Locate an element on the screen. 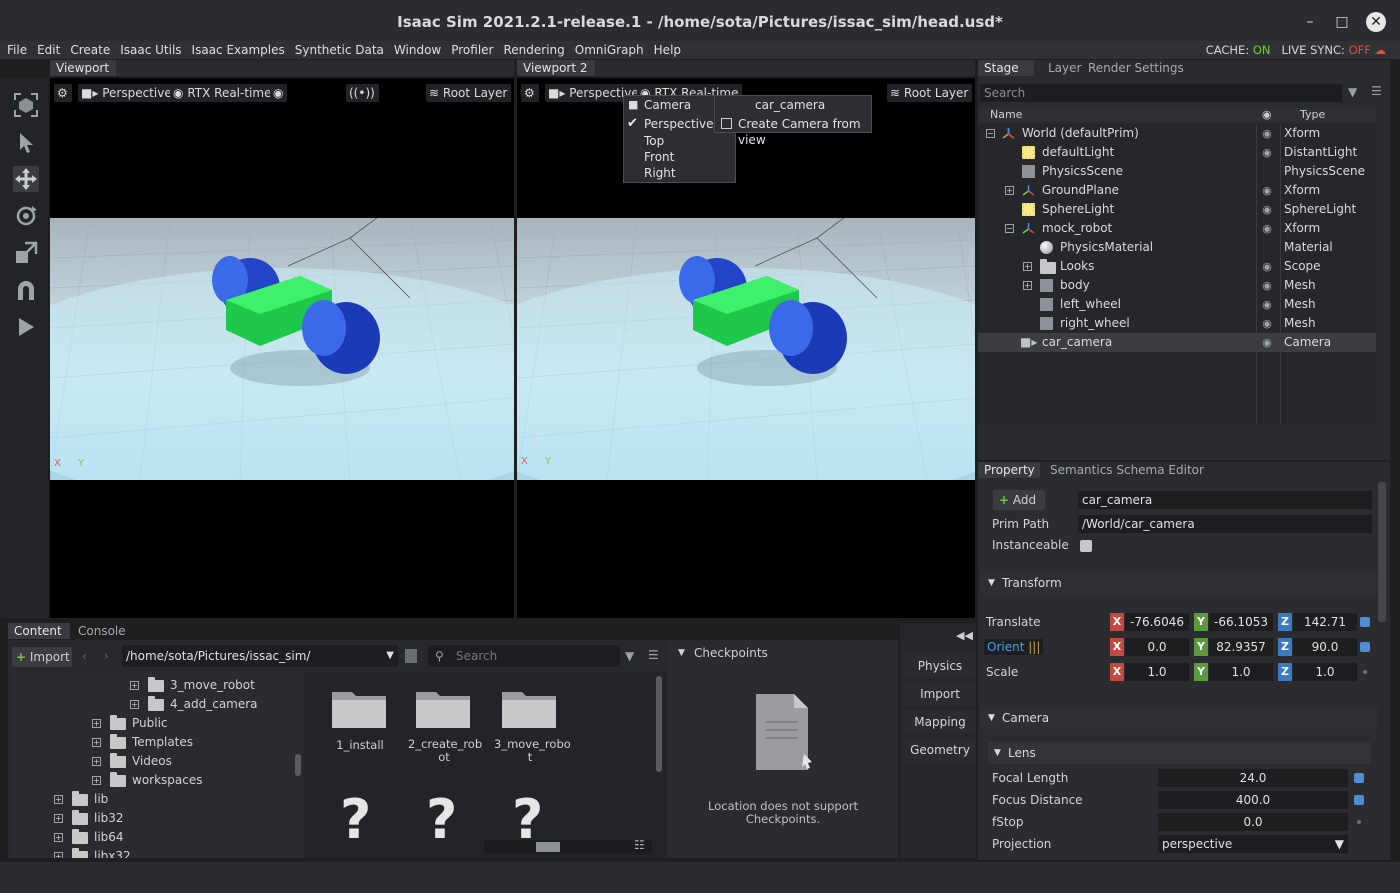 This screenshot has height=893, width=1400. menu-synthetic-data: Synthetic Data is located at coordinates (337, 50).